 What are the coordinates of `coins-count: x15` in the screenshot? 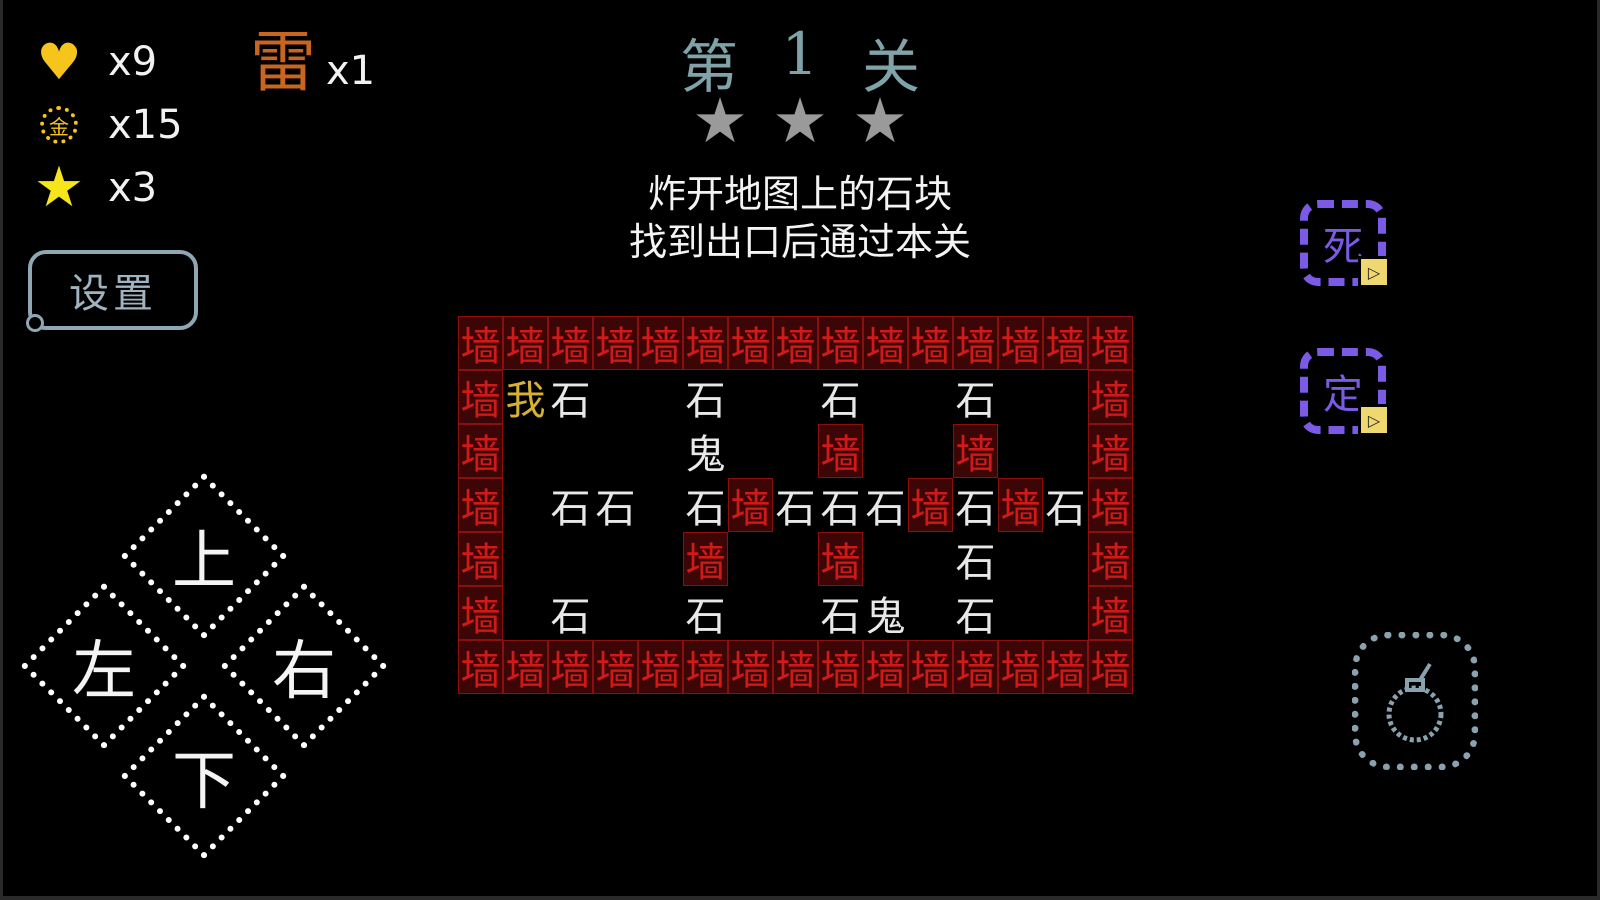 It's located at (145, 125).